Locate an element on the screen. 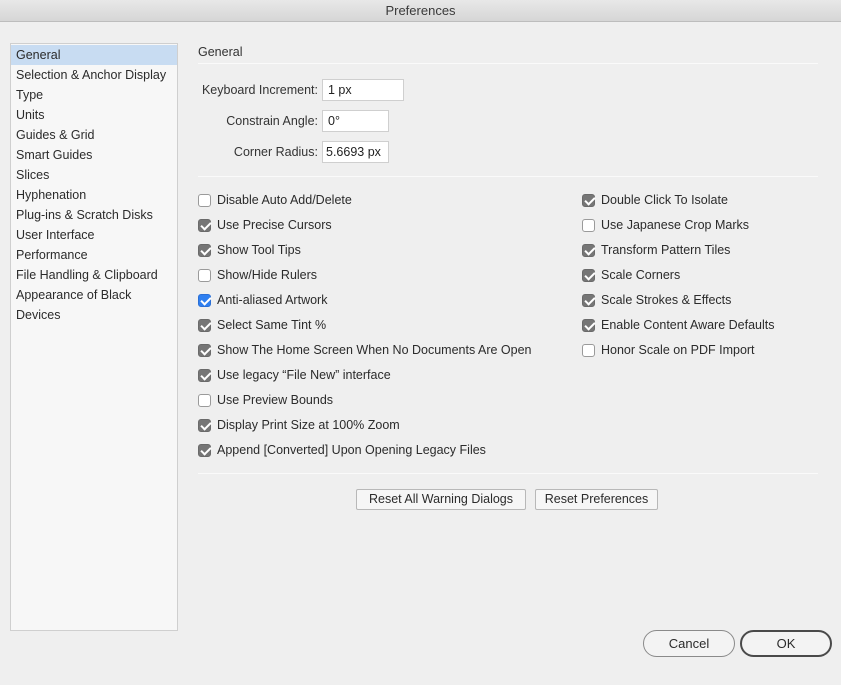 The width and height of the screenshot is (841, 685). reset-preferences-button: Reset Preferences is located at coordinates (596, 499).